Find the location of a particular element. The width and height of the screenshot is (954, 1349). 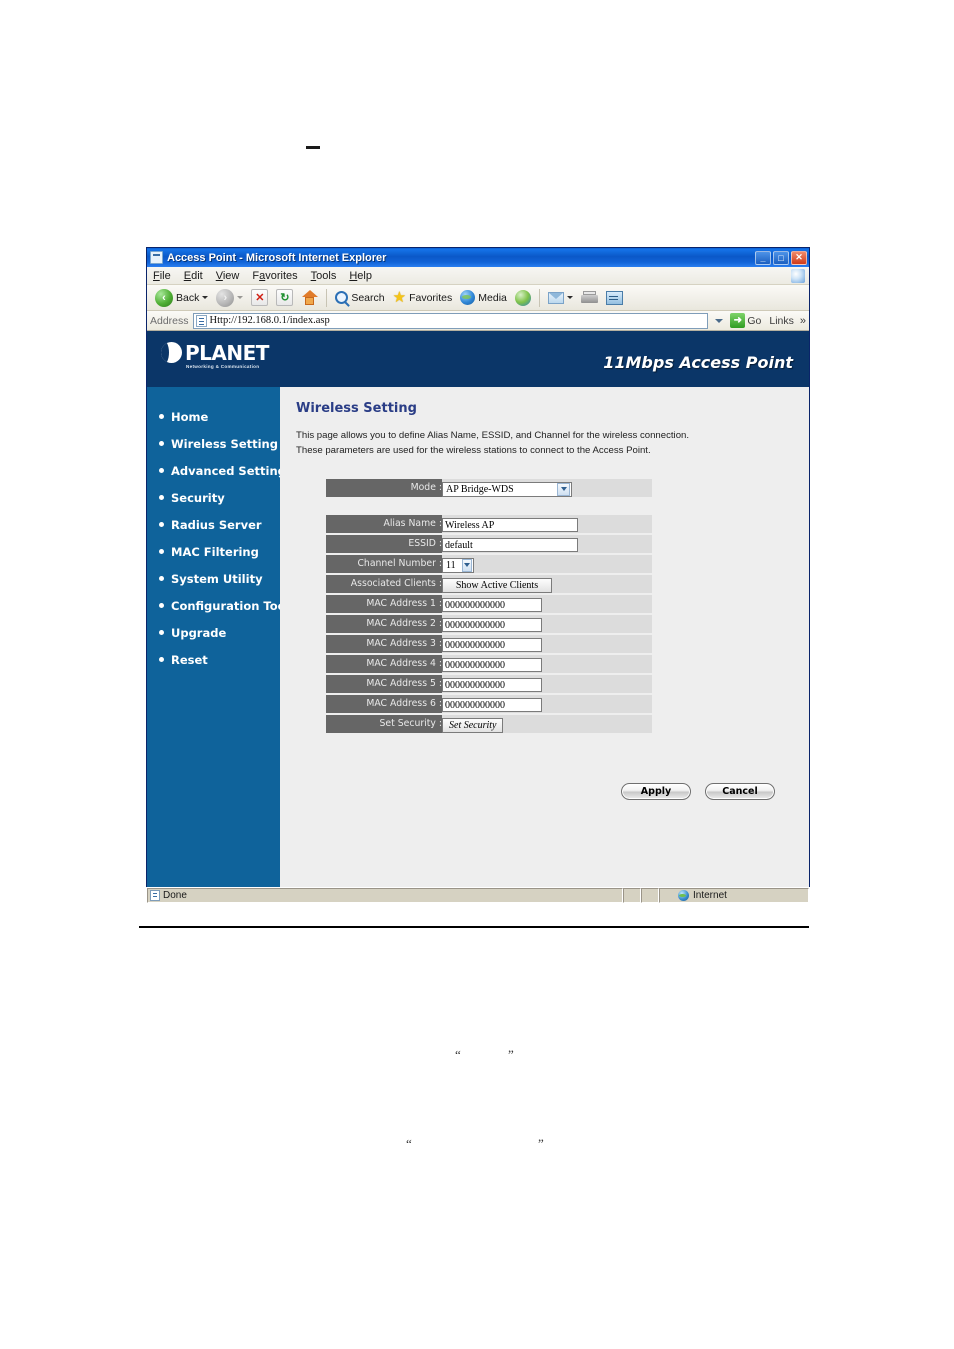

sidebar-item-advanced-setting: Advanced Setting is located at coordinates (216, 470).